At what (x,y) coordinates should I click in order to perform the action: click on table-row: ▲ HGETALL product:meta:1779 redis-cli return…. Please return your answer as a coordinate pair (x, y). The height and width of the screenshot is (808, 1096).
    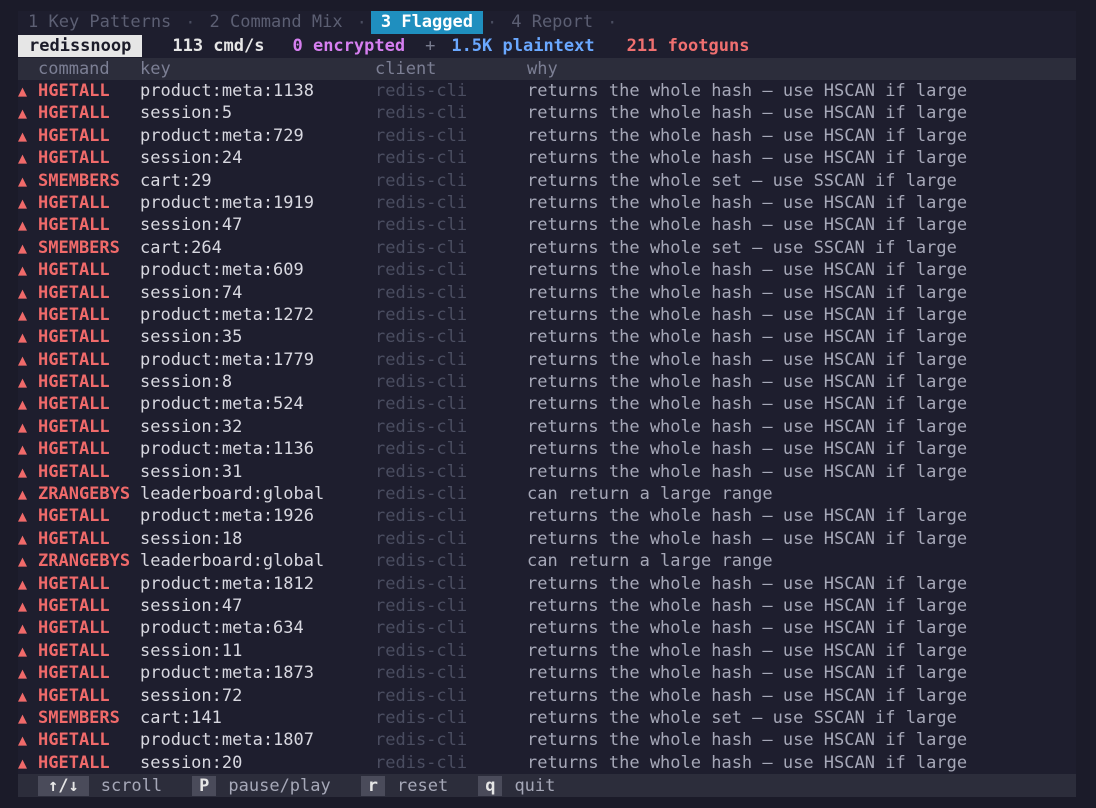
    Looking at the image, I should click on (547, 360).